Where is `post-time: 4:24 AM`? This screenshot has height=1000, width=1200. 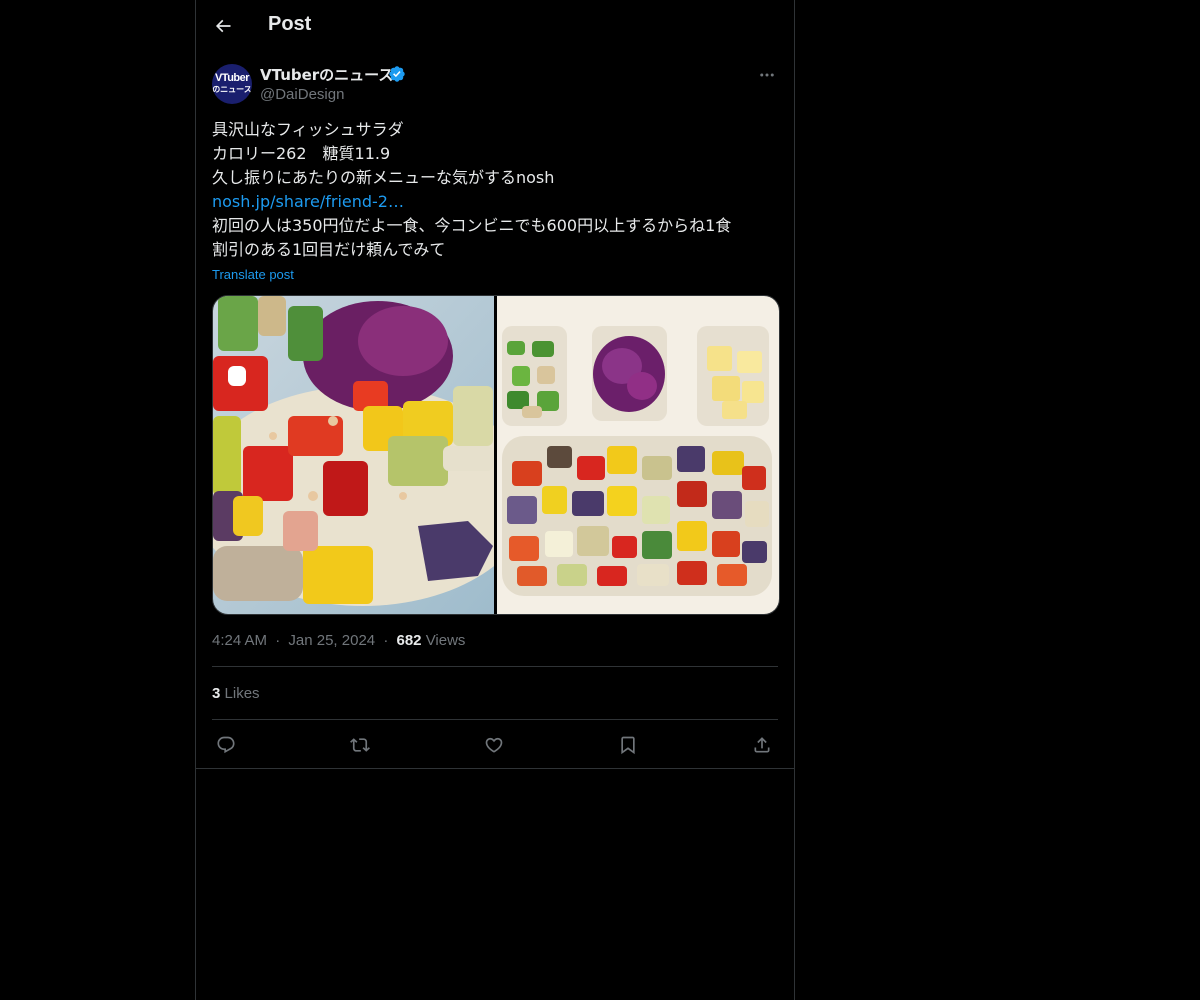
post-time: 4:24 AM is located at coordinates (239, 640).